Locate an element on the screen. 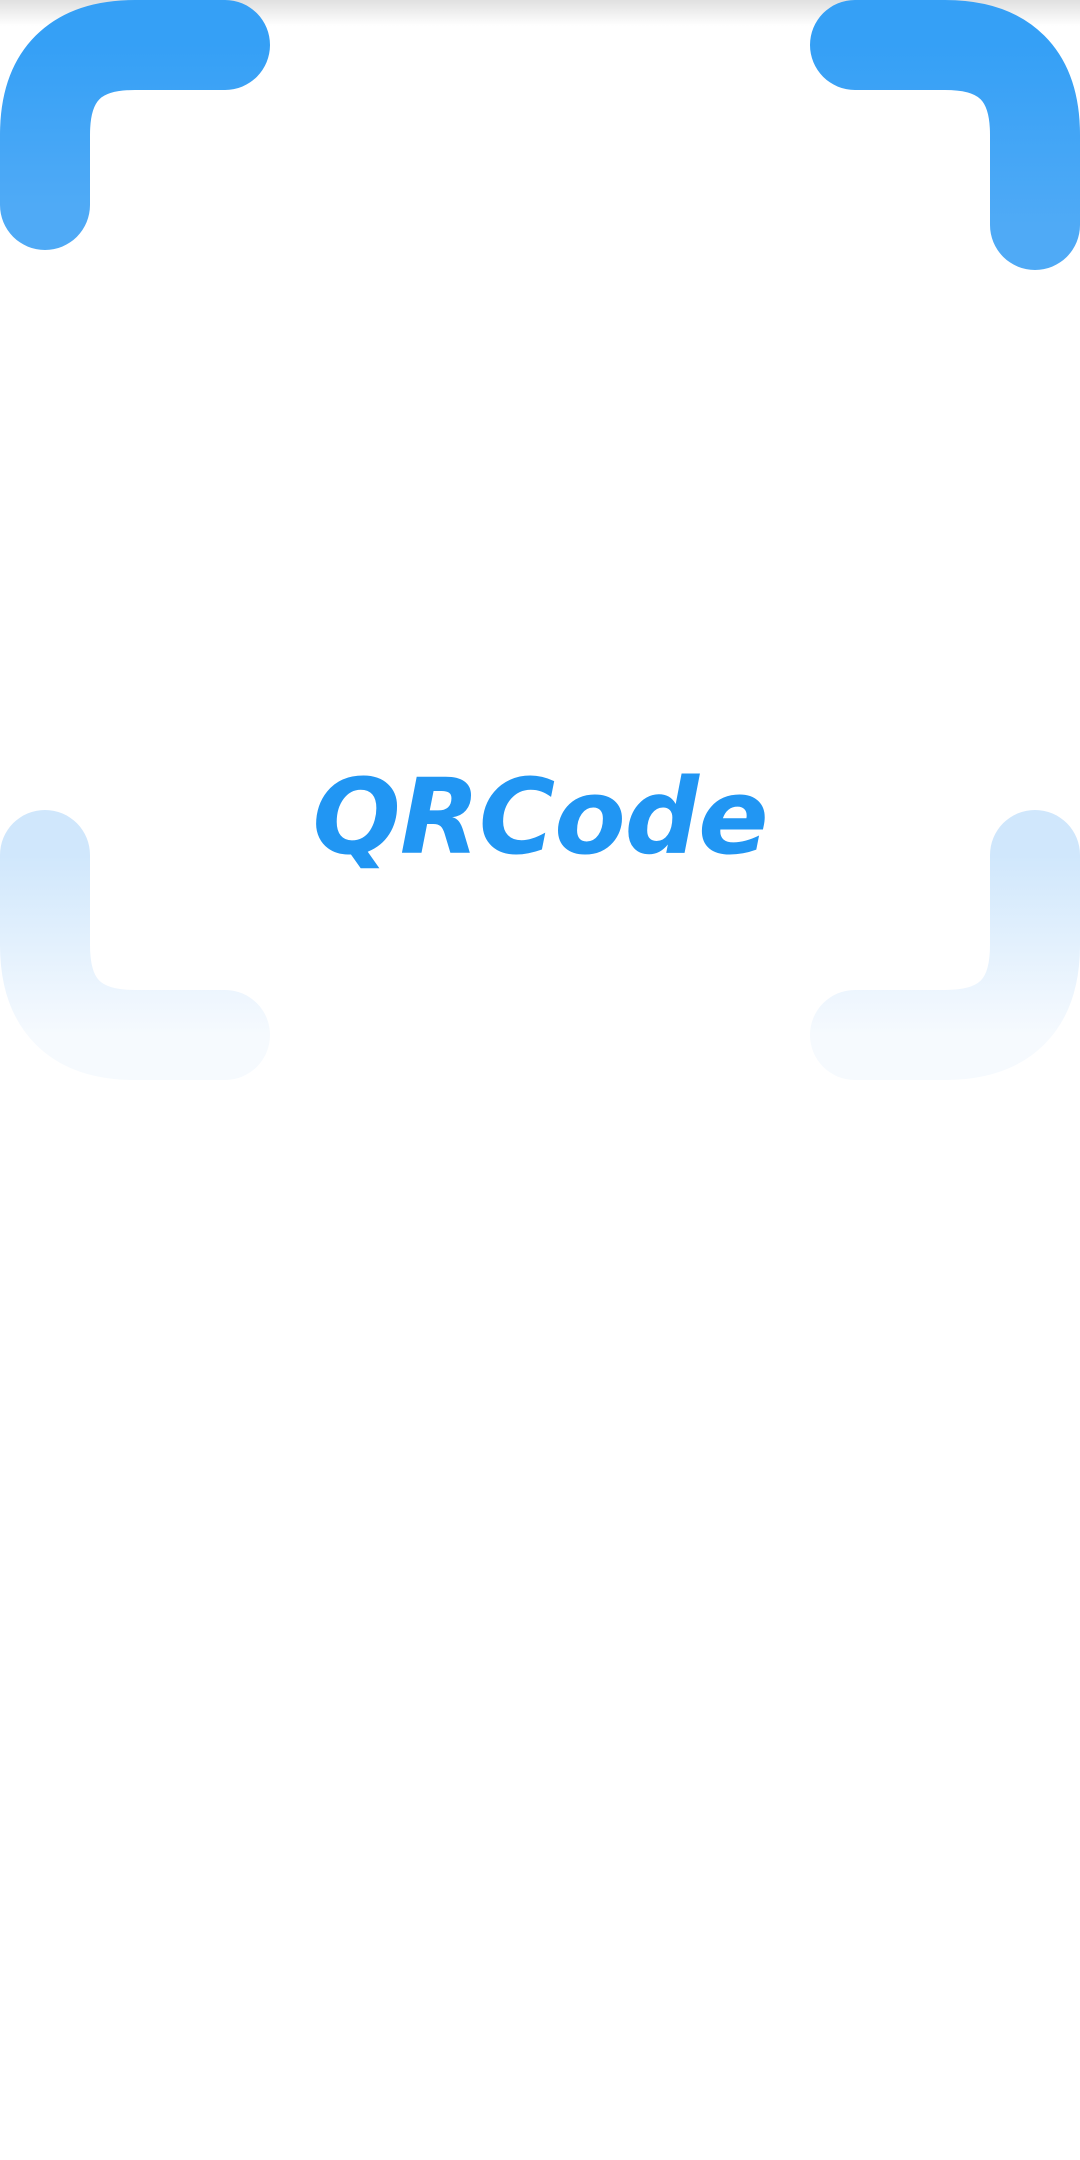  corner-top-right-icon is located at coordinates (945, 135).